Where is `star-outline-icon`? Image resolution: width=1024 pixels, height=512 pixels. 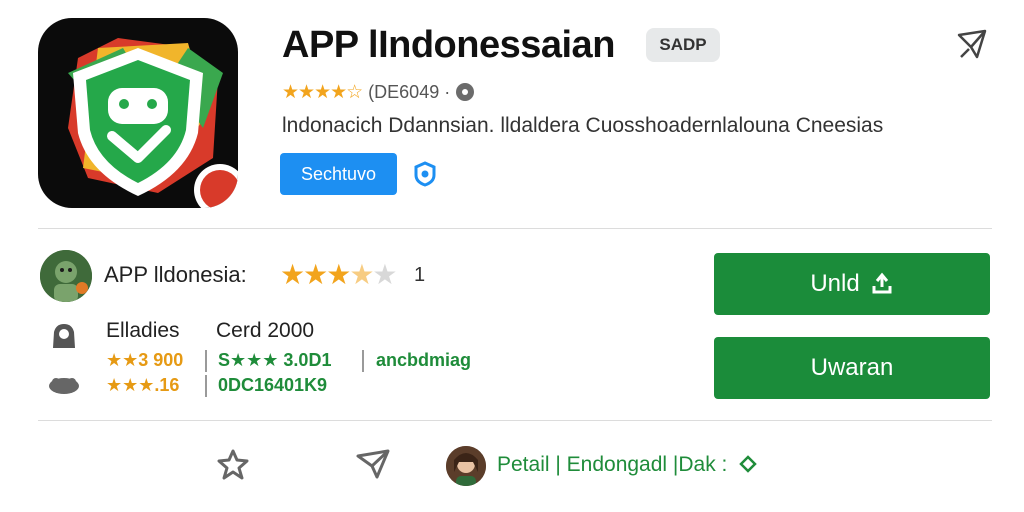
star-outline-icon is located at coordinates (233, 464).